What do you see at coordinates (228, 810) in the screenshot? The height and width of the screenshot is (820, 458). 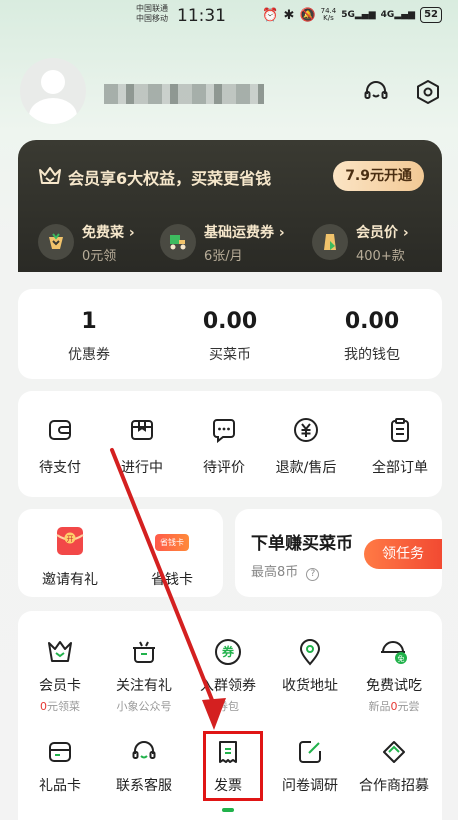 I see `page-indicator-dot` at bounding box center [228, 810].